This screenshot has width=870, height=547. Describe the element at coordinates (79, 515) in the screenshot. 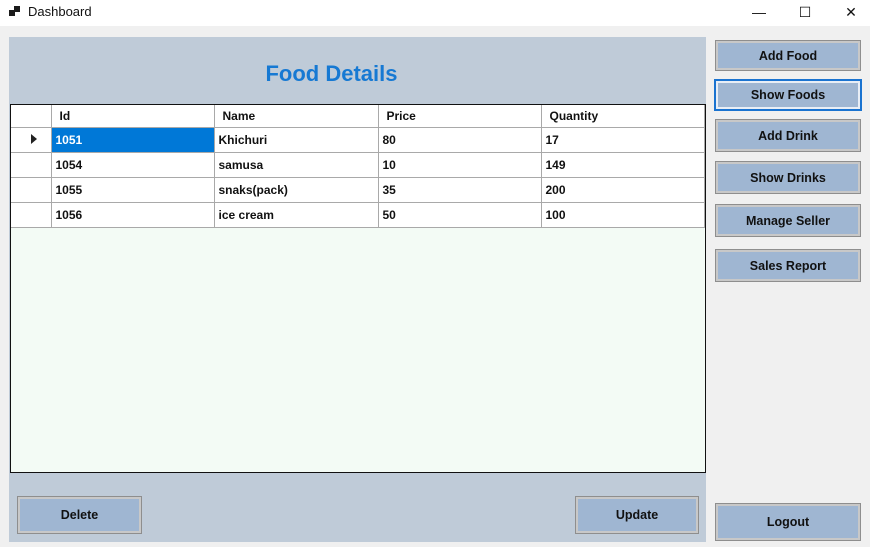

I see `delete-button: Delete` at that location.